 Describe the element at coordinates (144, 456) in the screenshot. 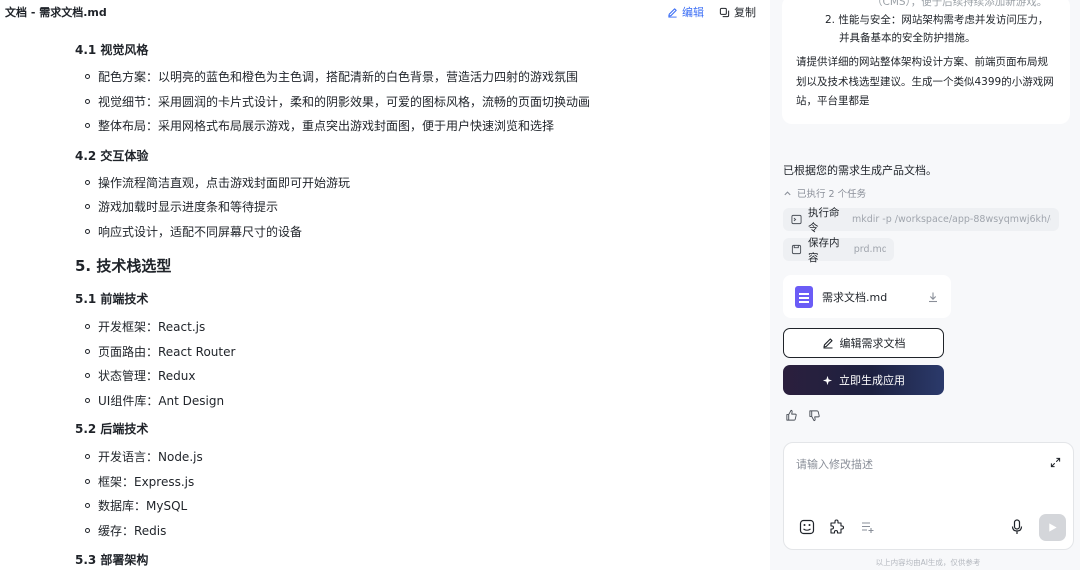

I see `list-item: 开发语言：Node.js` at that location.